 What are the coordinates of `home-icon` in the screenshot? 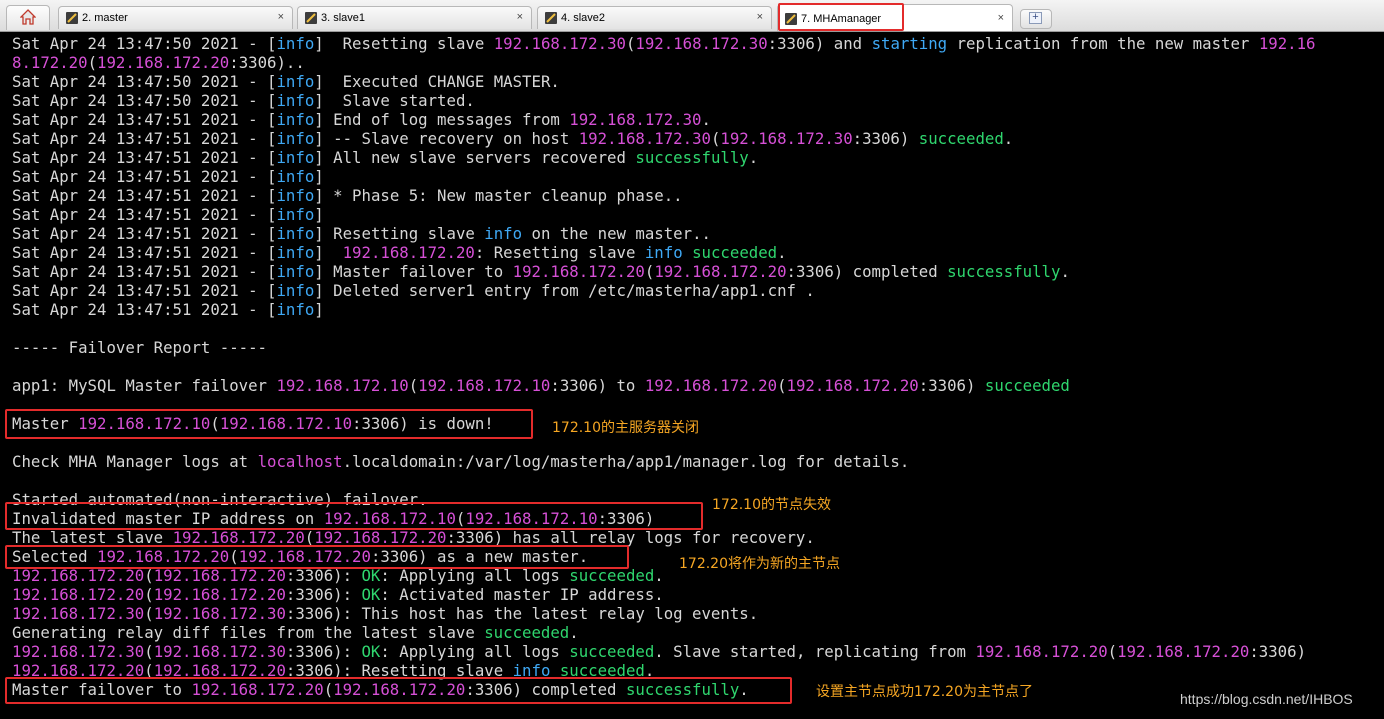 It's located at (28, 17).